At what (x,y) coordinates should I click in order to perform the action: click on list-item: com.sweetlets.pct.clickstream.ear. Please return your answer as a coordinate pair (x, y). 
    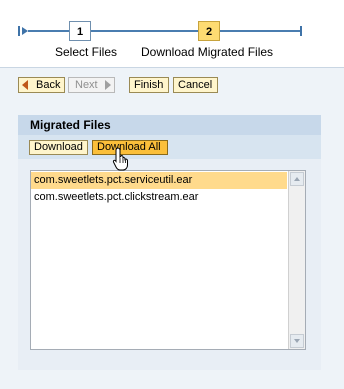
    Looking at the image, I should click on (159, 197).